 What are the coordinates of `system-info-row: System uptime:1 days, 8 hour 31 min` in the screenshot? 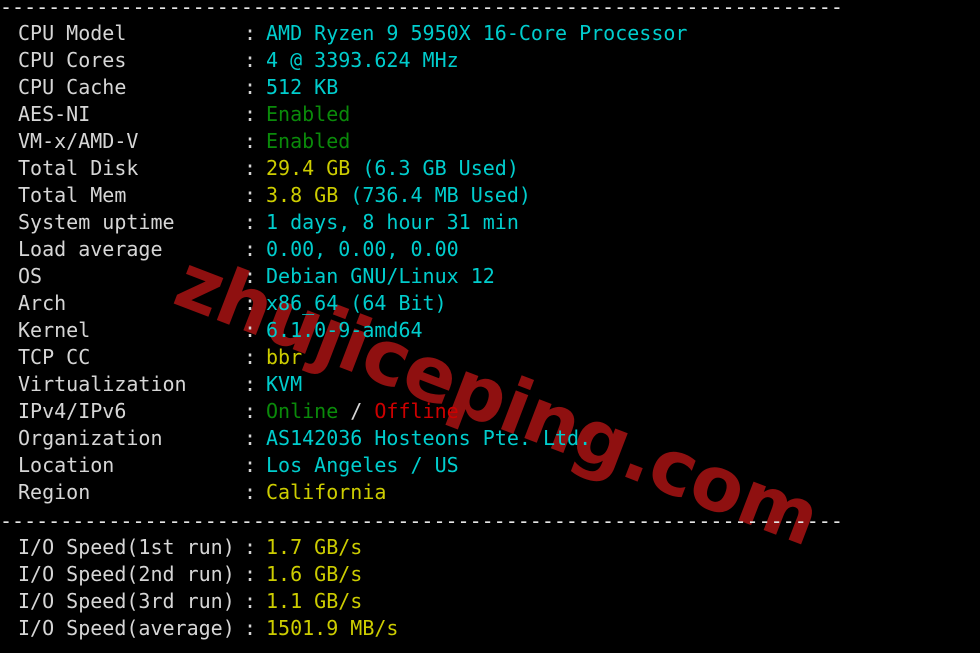 It's located at (490, 222).